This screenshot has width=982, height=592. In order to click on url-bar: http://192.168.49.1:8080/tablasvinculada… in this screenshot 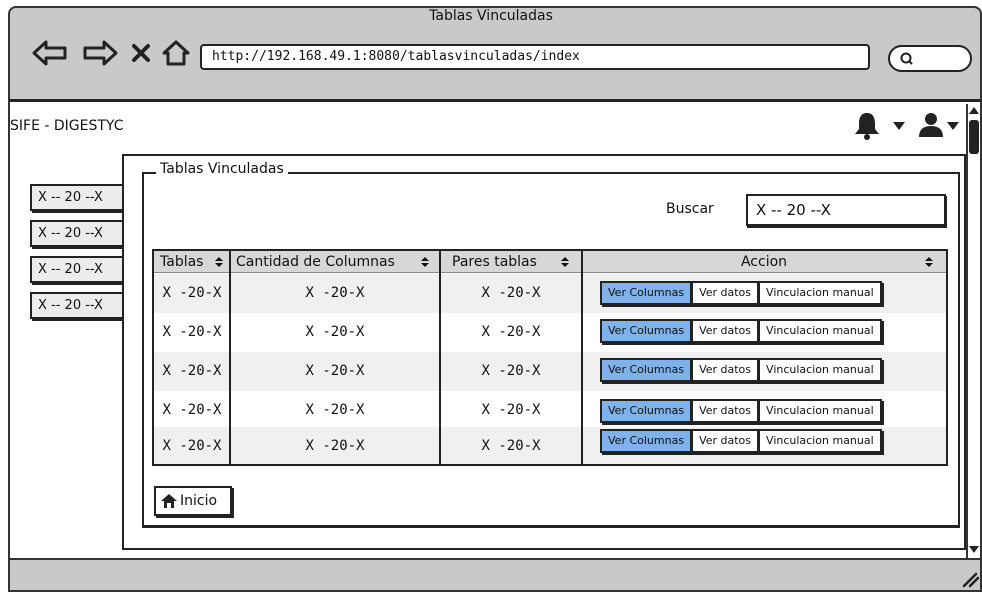, I will do `click(535, 57)`.